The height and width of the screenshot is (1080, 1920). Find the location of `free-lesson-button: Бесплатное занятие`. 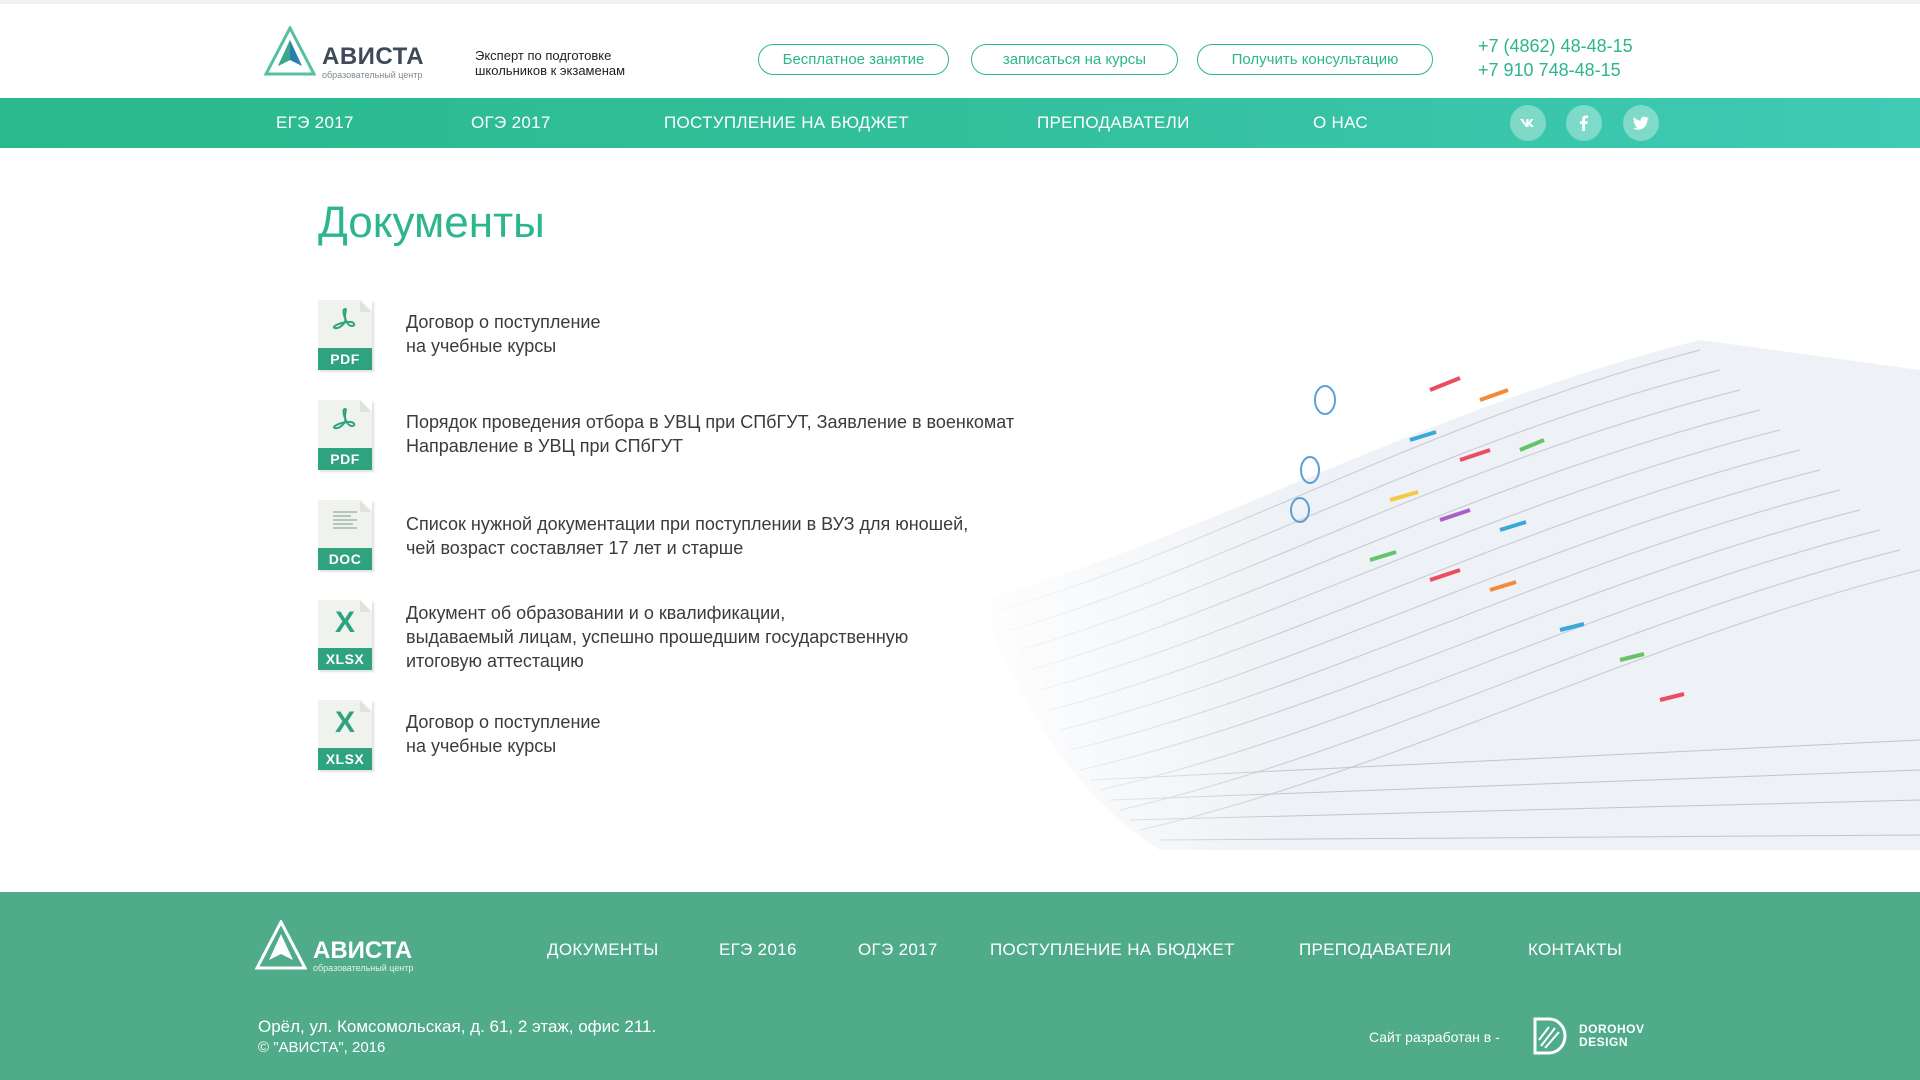

free-lesson-button: Бесплатное занятие is located at coordinates (853, 59).